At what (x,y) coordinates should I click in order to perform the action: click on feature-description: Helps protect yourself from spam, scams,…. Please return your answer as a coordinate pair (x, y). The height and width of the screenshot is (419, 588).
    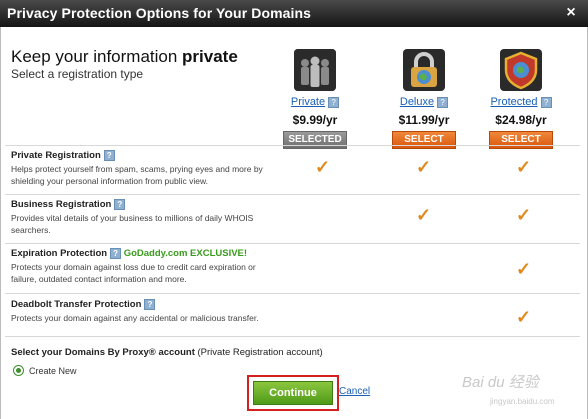
    Looking at the image, I should click on (137, 175).